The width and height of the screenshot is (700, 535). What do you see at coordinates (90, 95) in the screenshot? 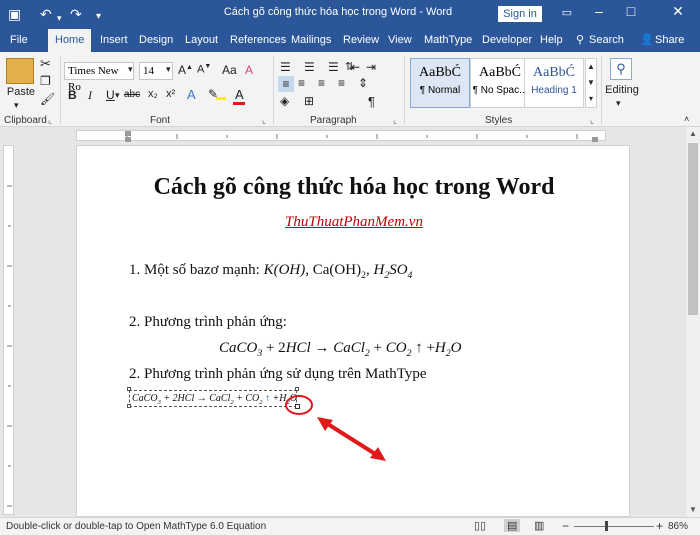
I see `italic-button: I` at bounding box center [90, 95].